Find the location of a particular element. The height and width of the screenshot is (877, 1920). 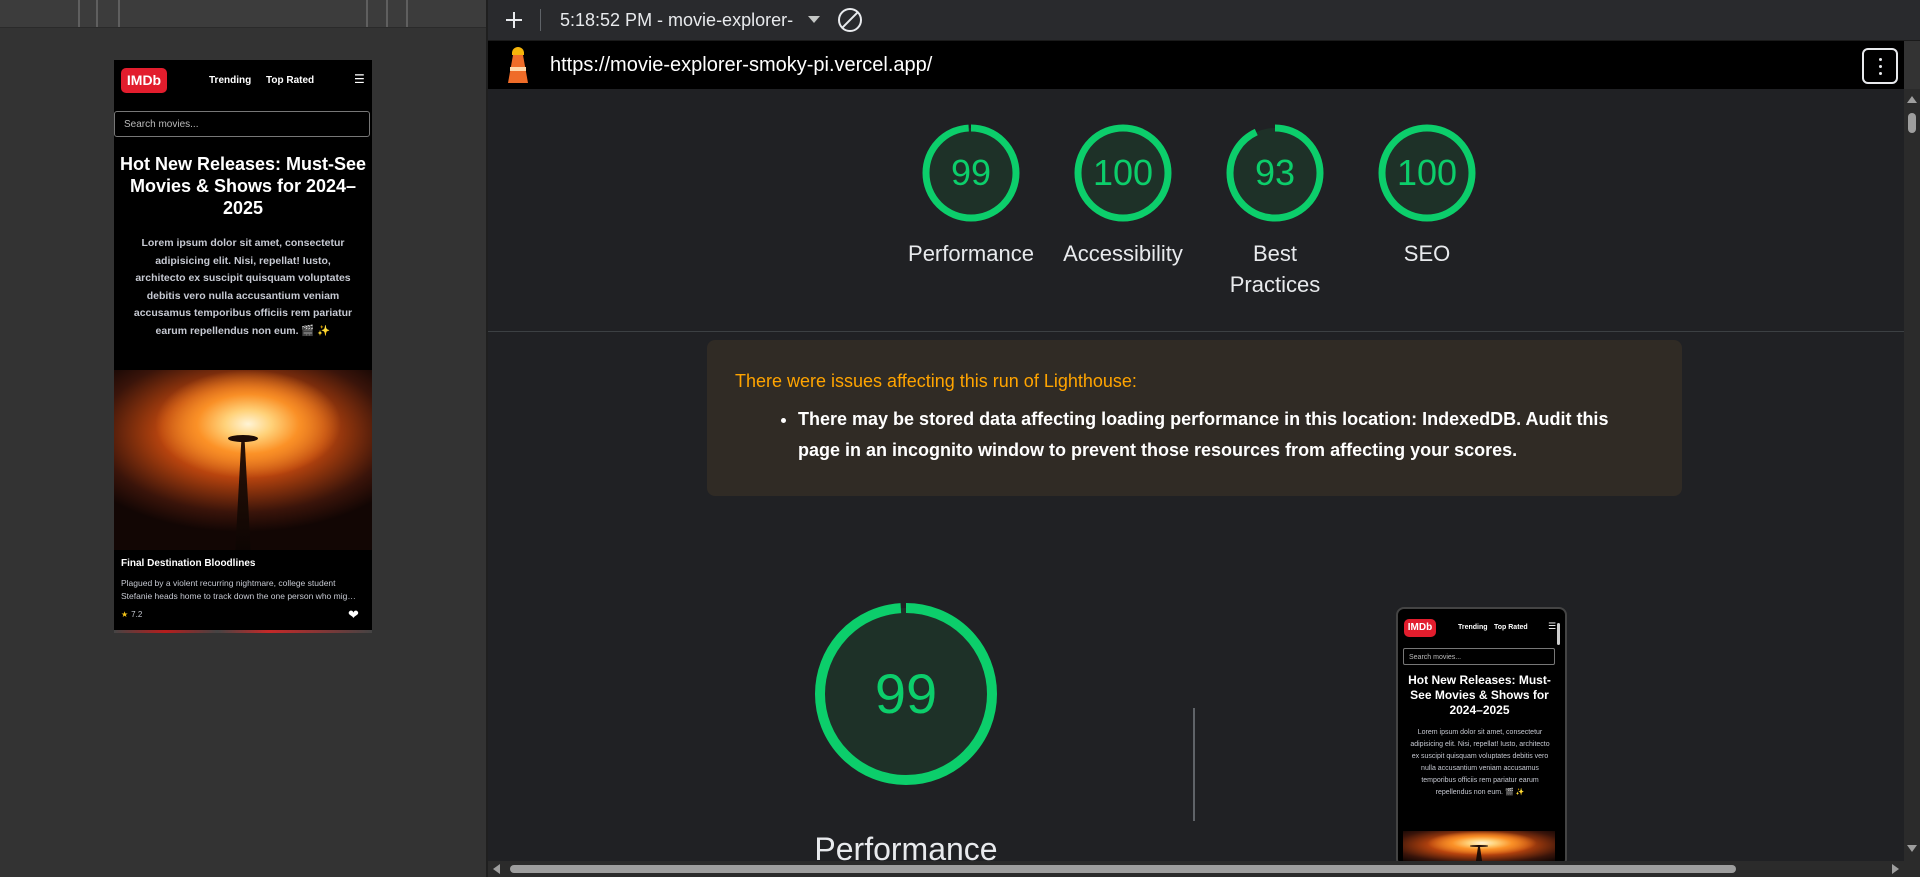

score-value: 99 is located at coordinates (971, 172).